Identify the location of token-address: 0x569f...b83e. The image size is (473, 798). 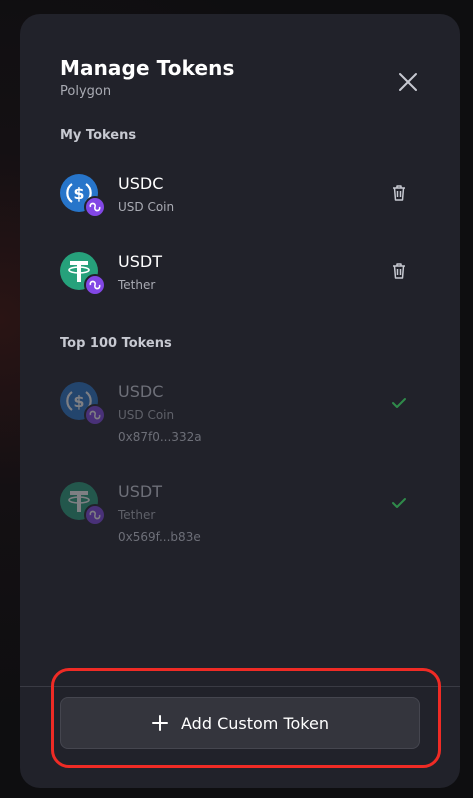
(159, 537).